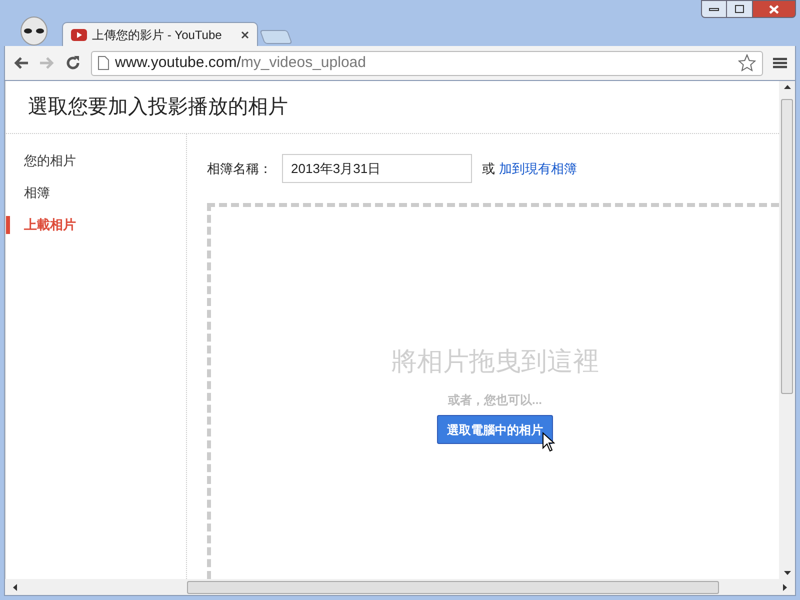 This screenshot has height=600, width=800. I want to click on down-arrow-icon, so click(787, 573).